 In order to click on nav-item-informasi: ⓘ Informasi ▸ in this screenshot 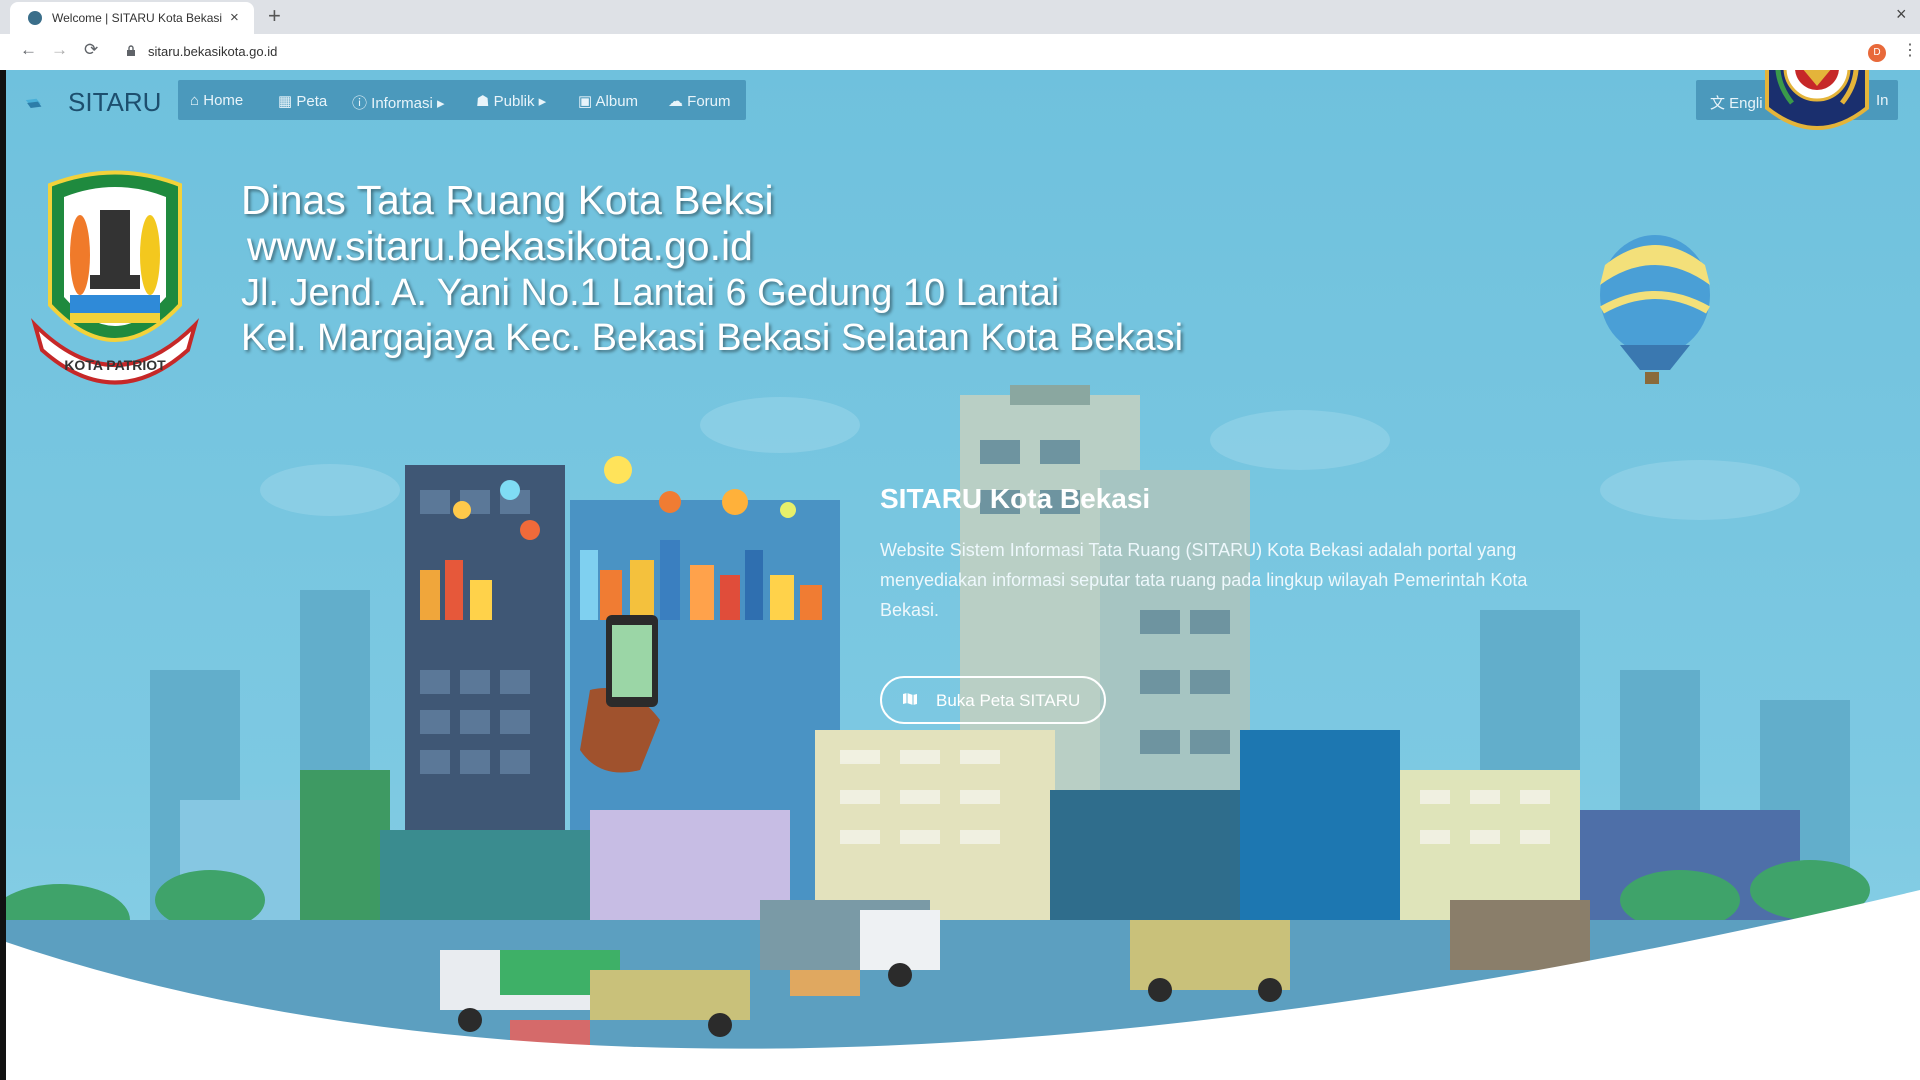, I will do `click(398, 102)`.